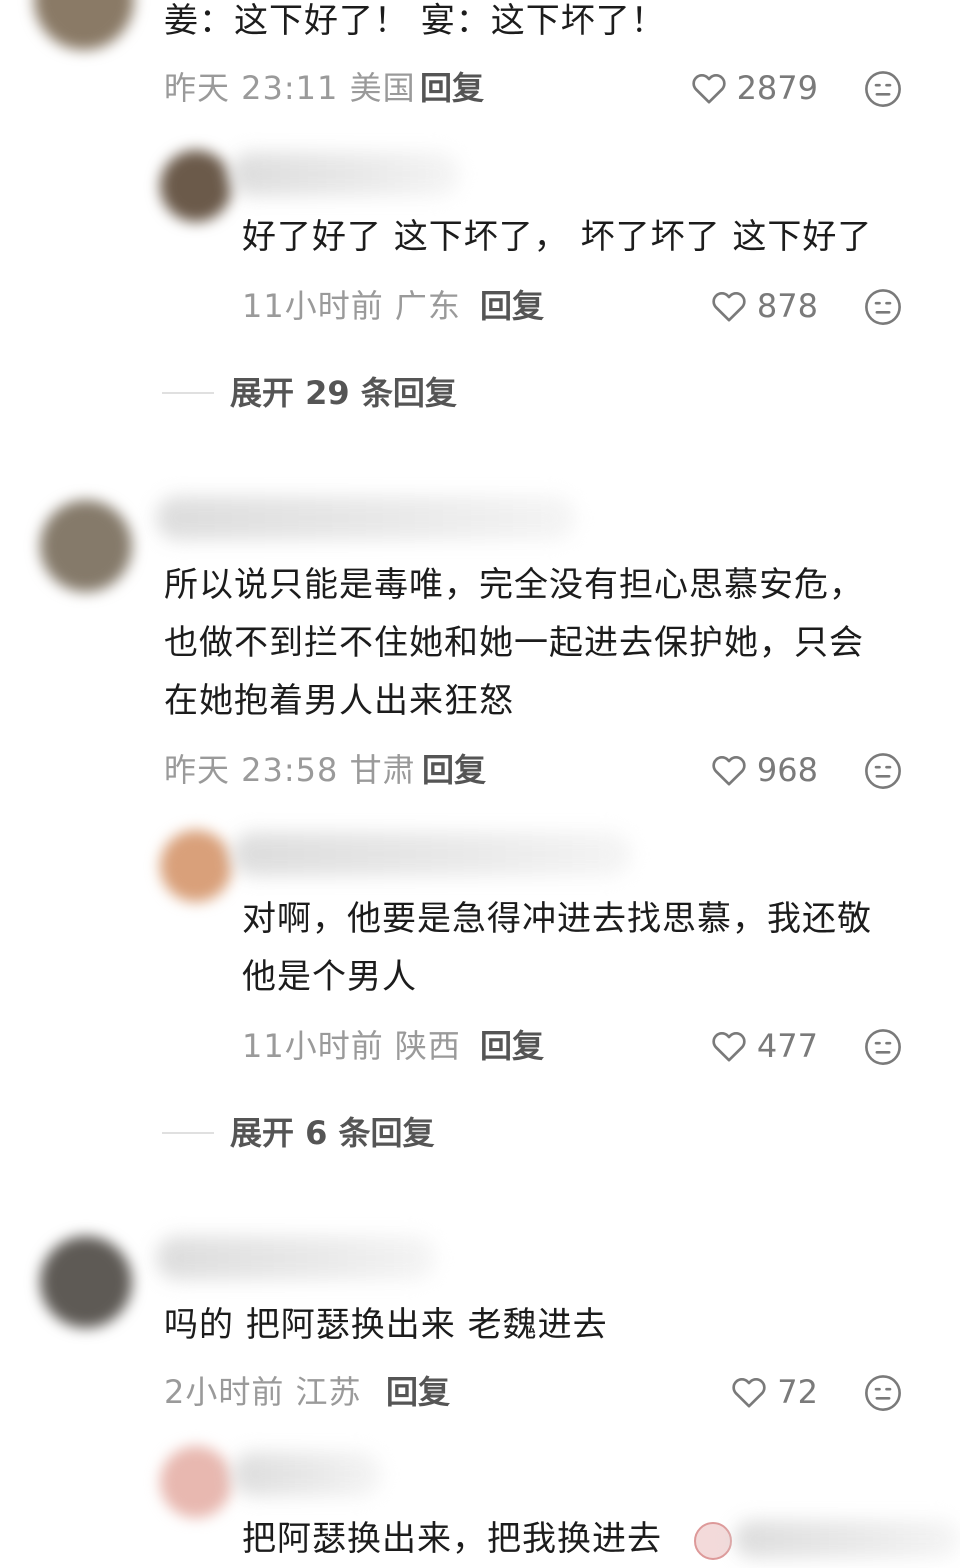 This screenshot has width=960, height=1568. Describe the element at coordinates (847, 1539) in the screenshot. I see `text-blurred` at that location.